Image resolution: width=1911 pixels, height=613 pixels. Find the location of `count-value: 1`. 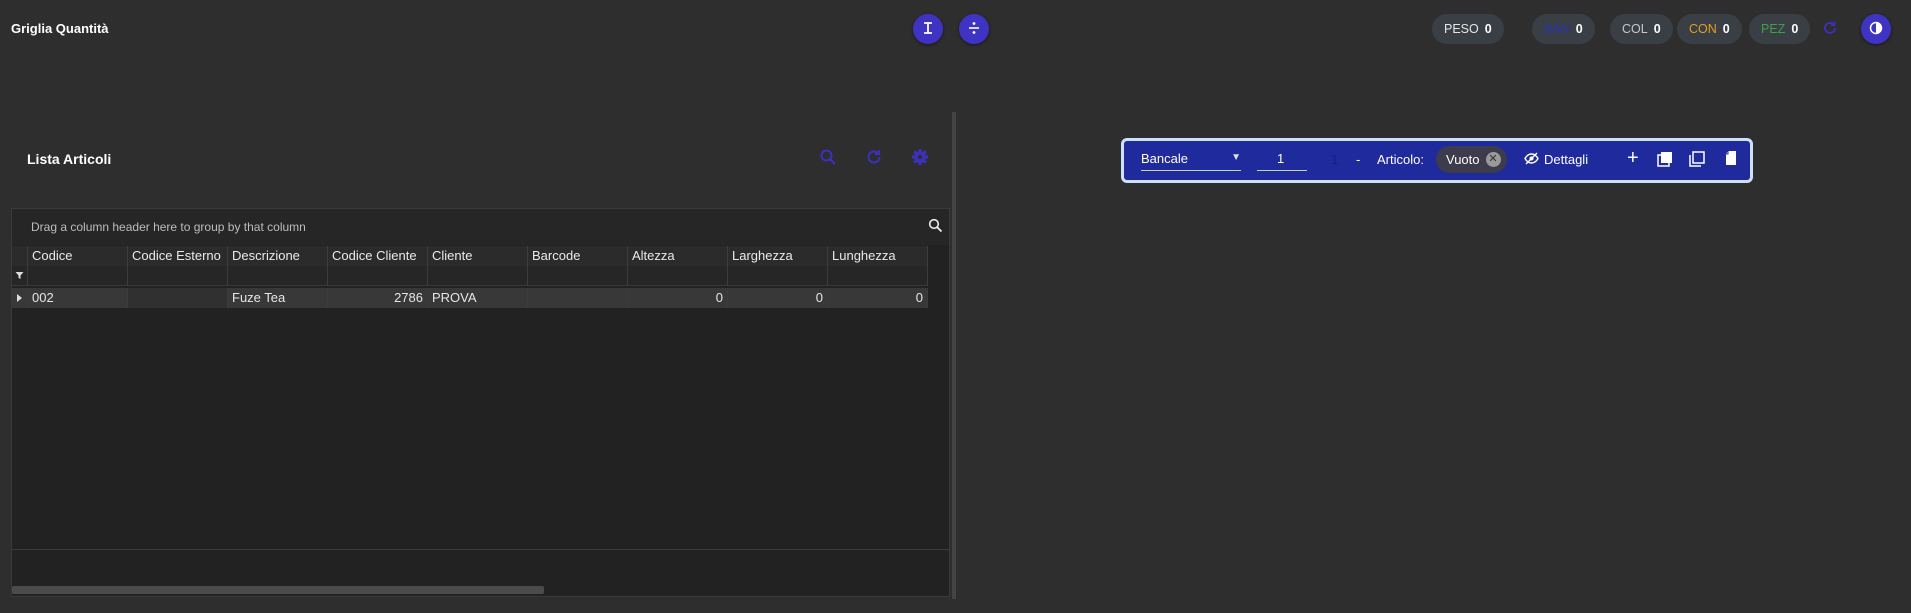

count-value: 1 is located at coordinates (1335, 159).